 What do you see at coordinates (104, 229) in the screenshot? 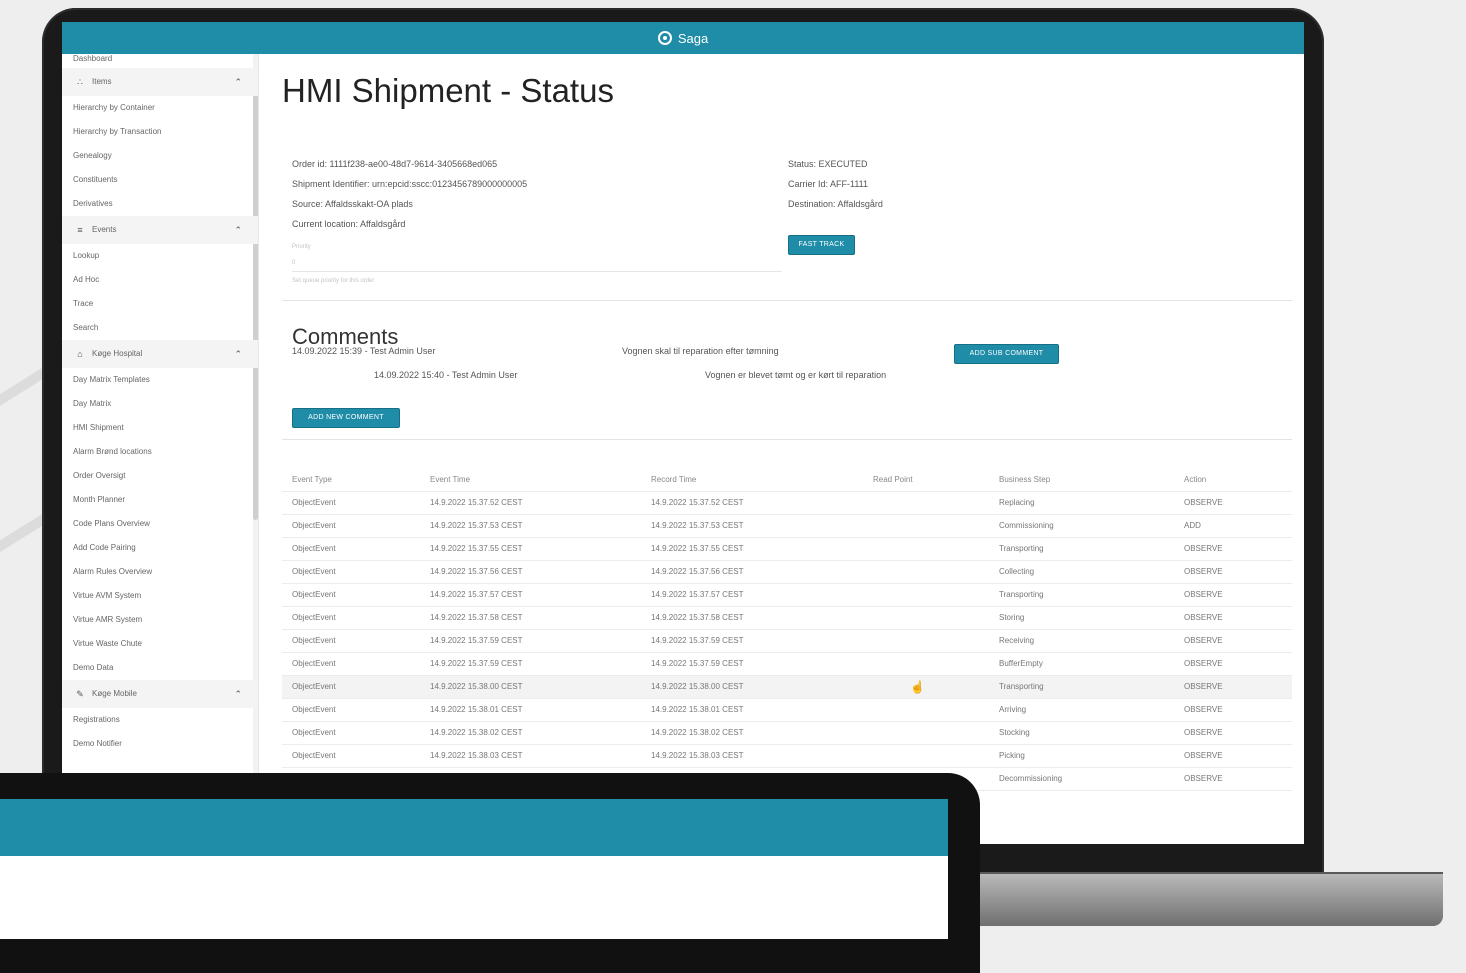
I see `sidebar-group-label: Events` at bounding box center [104, 229].